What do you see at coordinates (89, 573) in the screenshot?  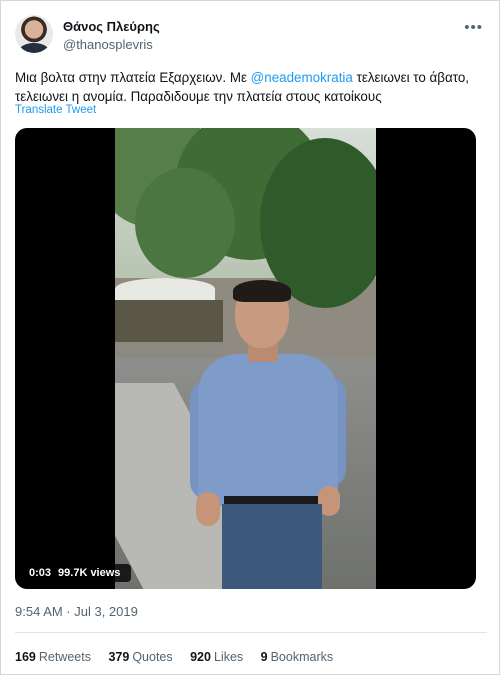 I see `video-views: 99.7K views` at bounding box center [89, 573].